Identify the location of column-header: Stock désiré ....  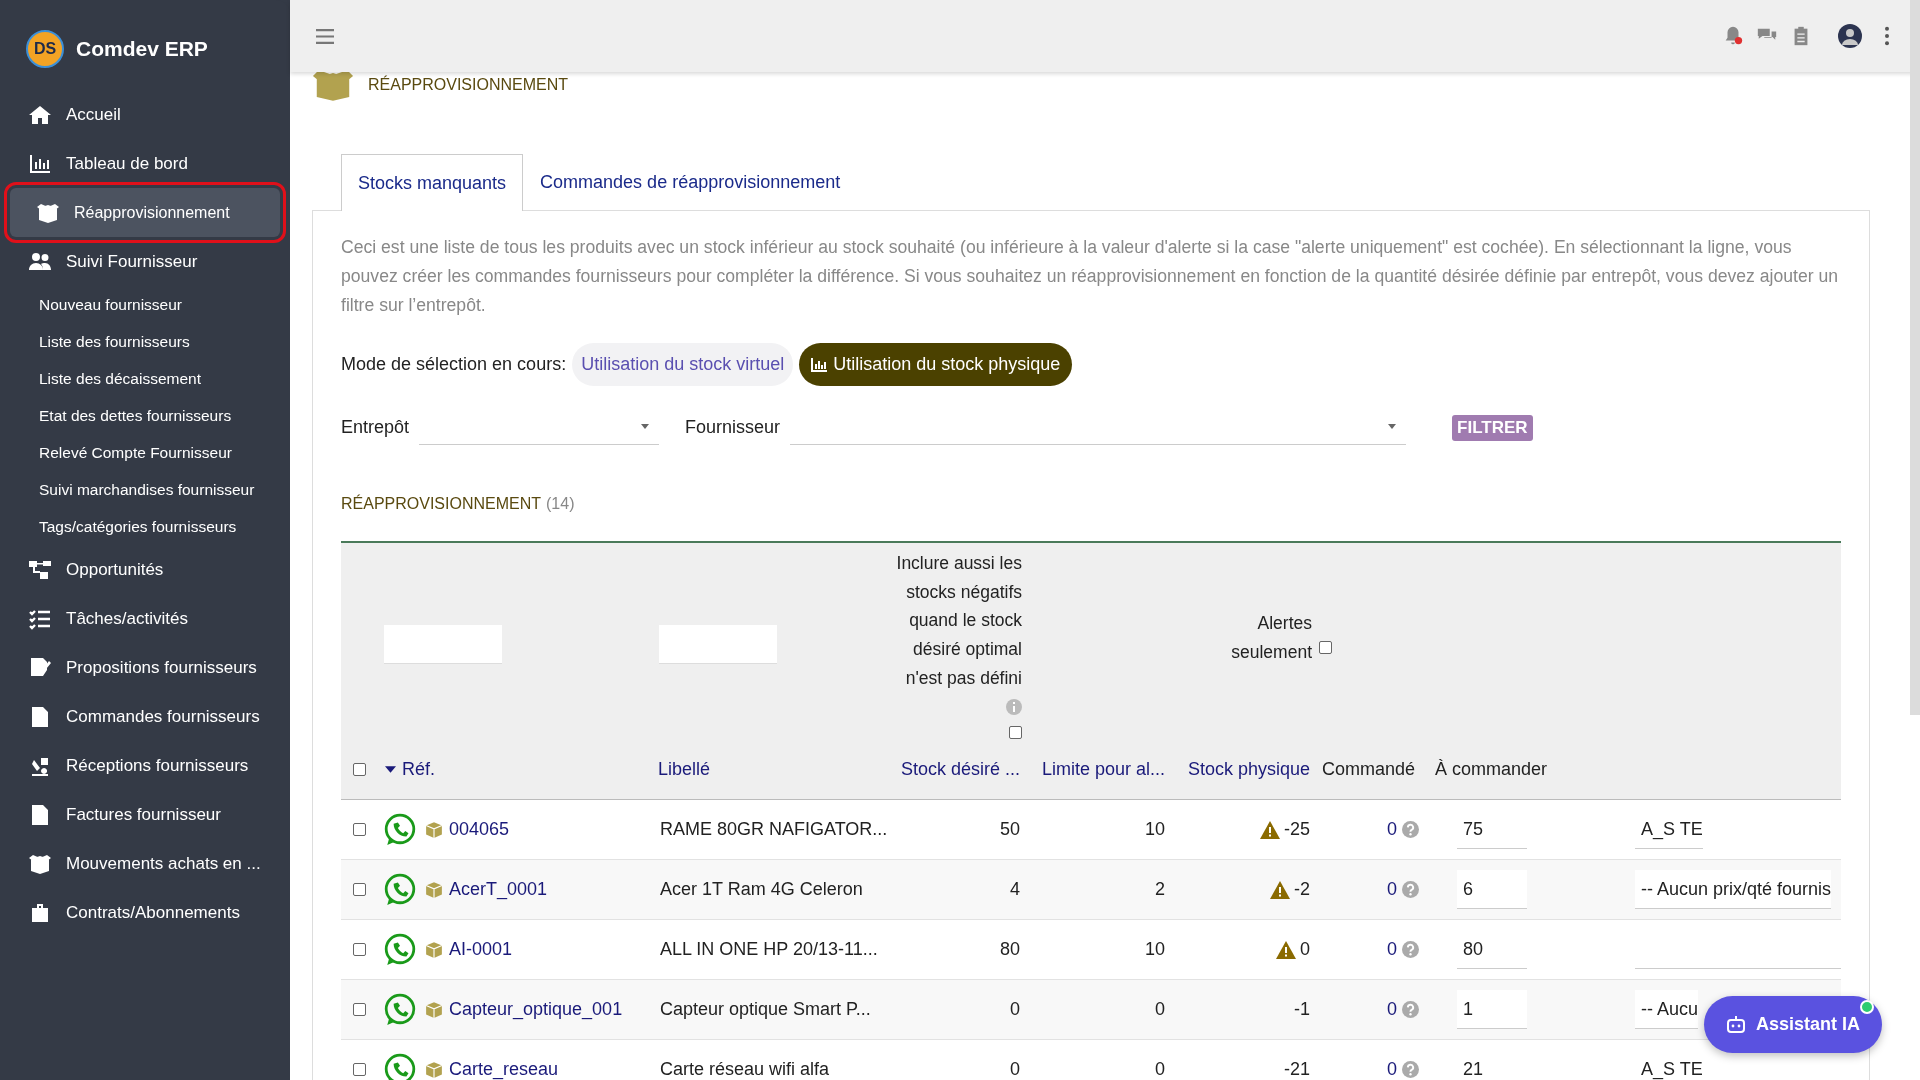
(960, 769).